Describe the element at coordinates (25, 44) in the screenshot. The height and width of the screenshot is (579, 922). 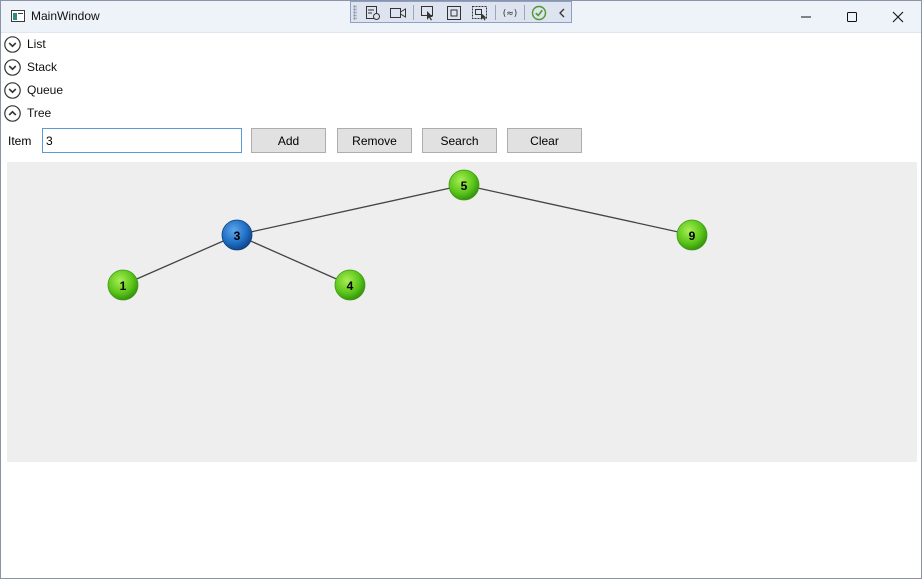
I see `expander-list: List` at that location.